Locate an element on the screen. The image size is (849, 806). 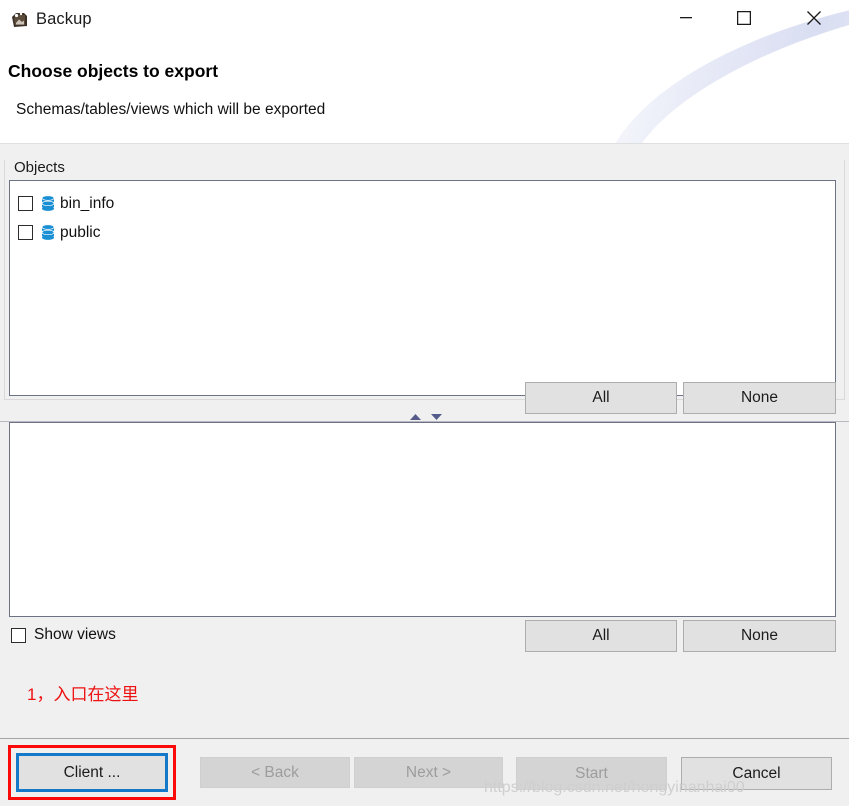
select-all-objects-button: All is located at coordinates (601, 398).